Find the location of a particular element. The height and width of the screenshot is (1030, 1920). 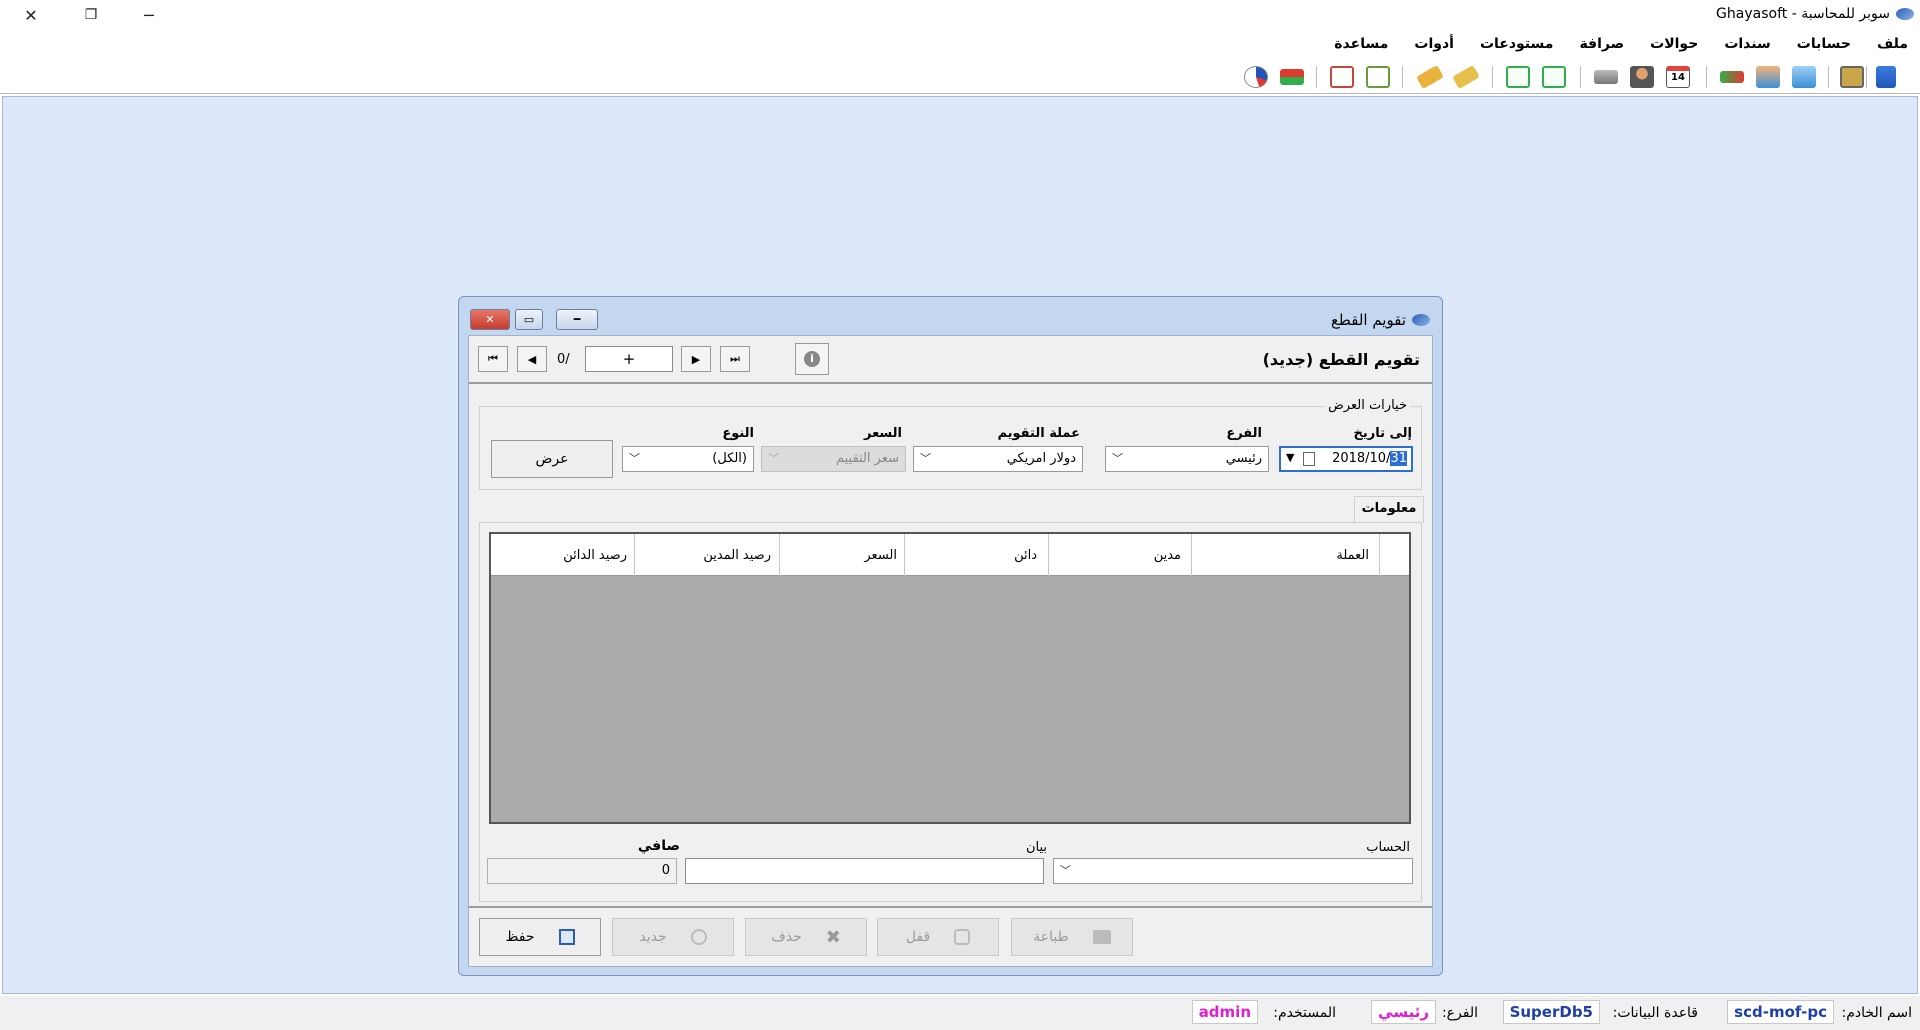

record-count: 0/ is located at coordinates (563, 359).